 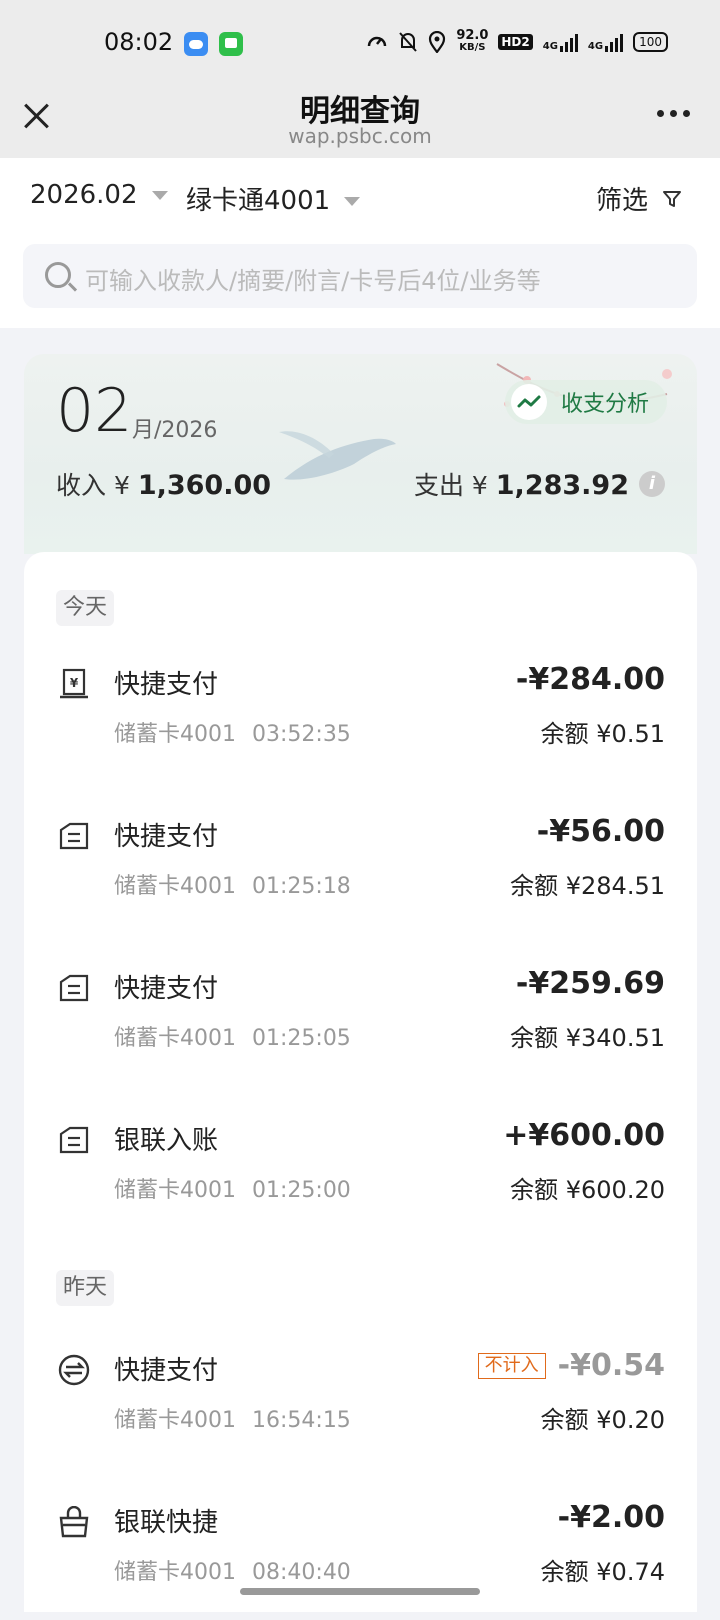 What do you see at coordinates (139, 42) in the screenshot?
I see `status-time: 08:02` at bounding box center [139, 42].